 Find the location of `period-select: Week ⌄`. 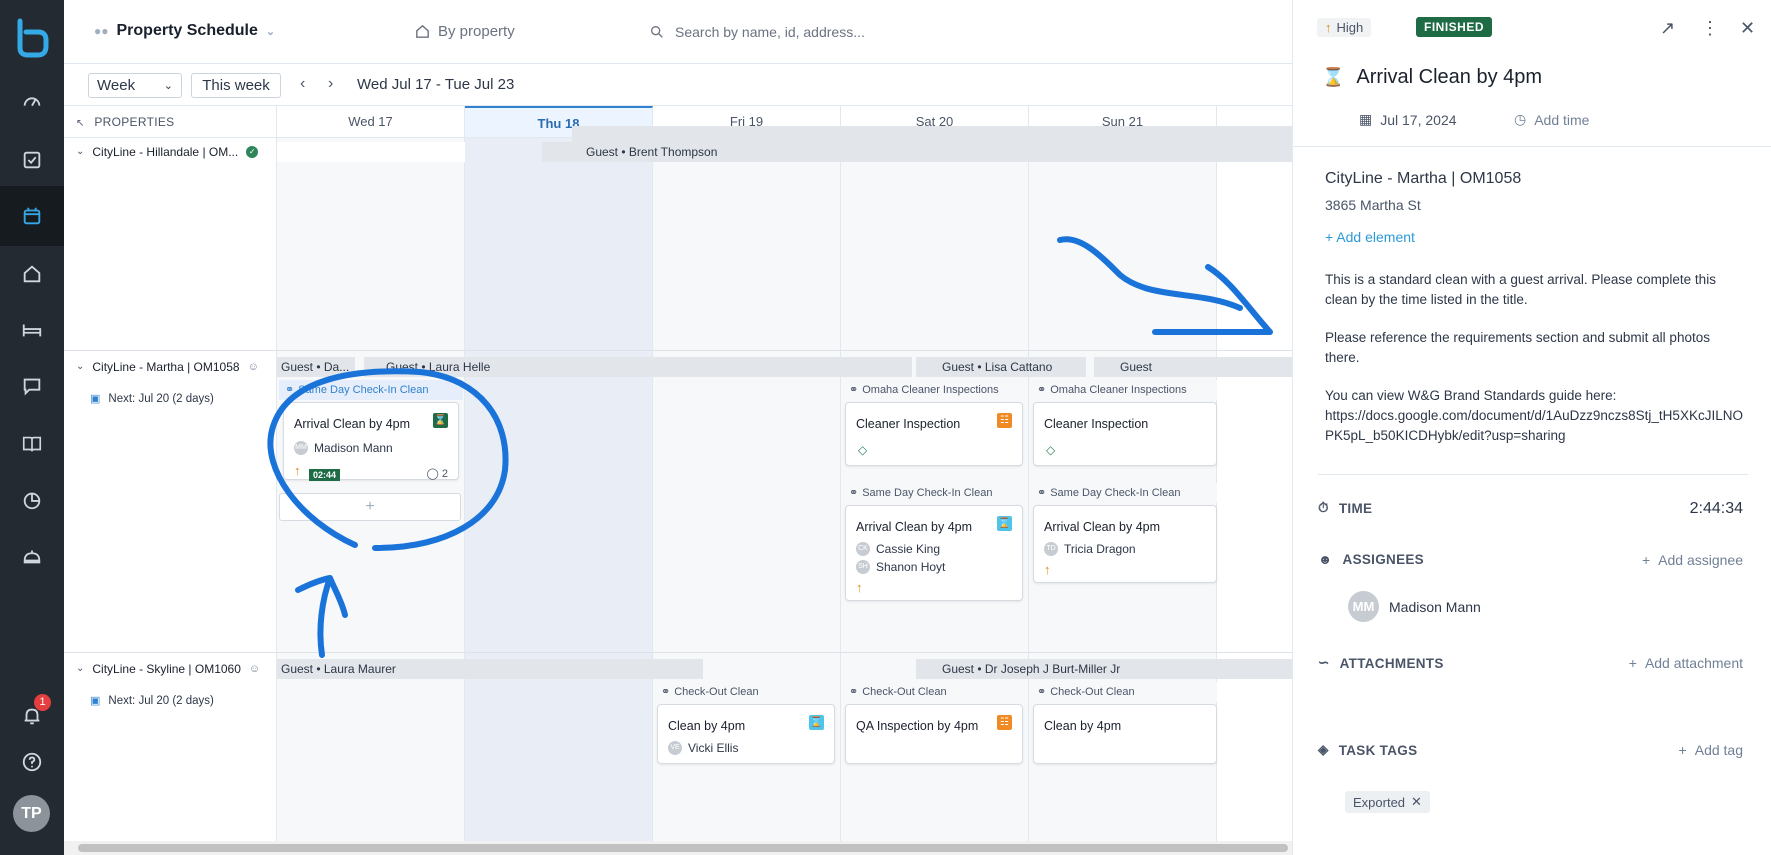

period-select: Week ⌄ is located at coordinates (135, 85).